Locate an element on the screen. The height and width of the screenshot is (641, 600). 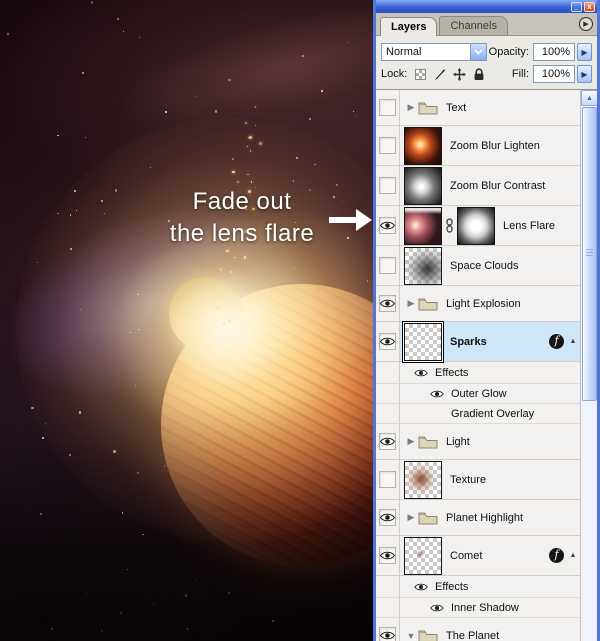
scroll-up-button: ▲ is located at coordinates (589, 98).